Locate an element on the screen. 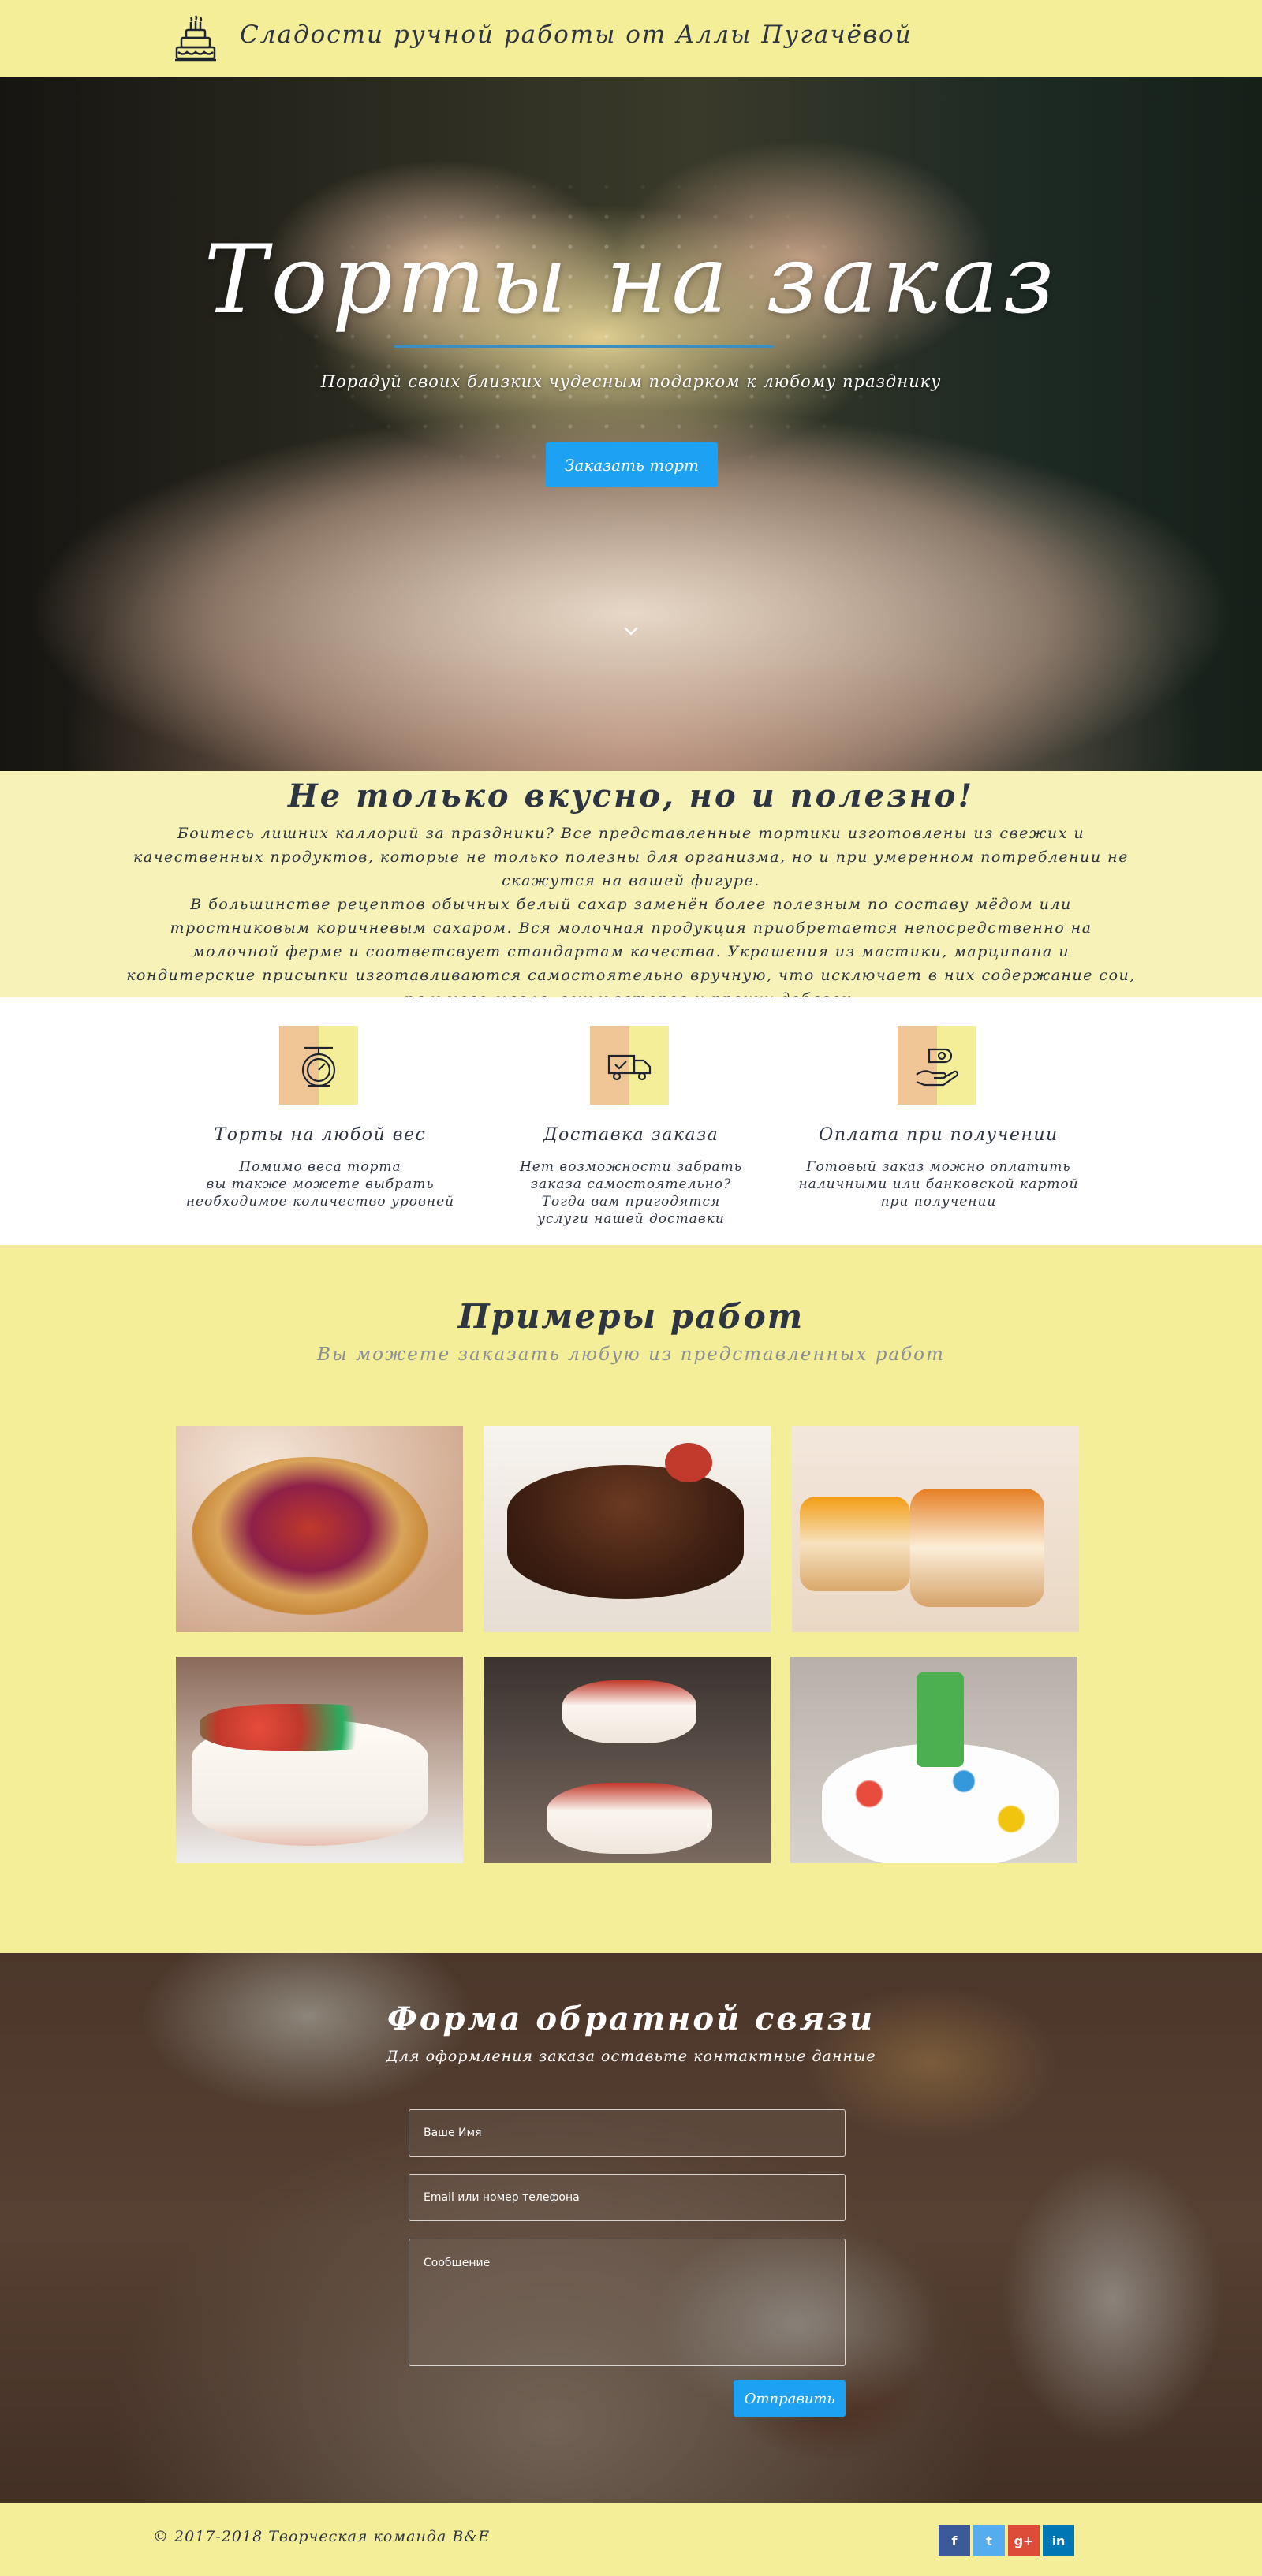 The height and width of the screenshot is (2576, 1262). berry-tart-photo is located at coordinates (319, 1529).